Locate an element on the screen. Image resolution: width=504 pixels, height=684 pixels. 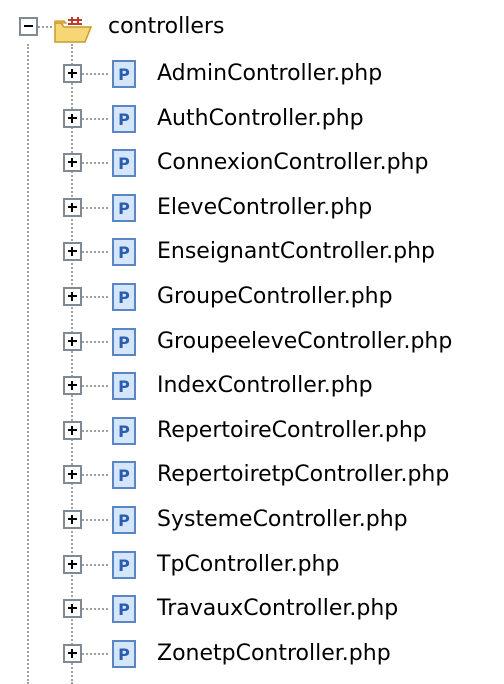
tree-node-controllers: controllers is located at coordinates (252, 27).